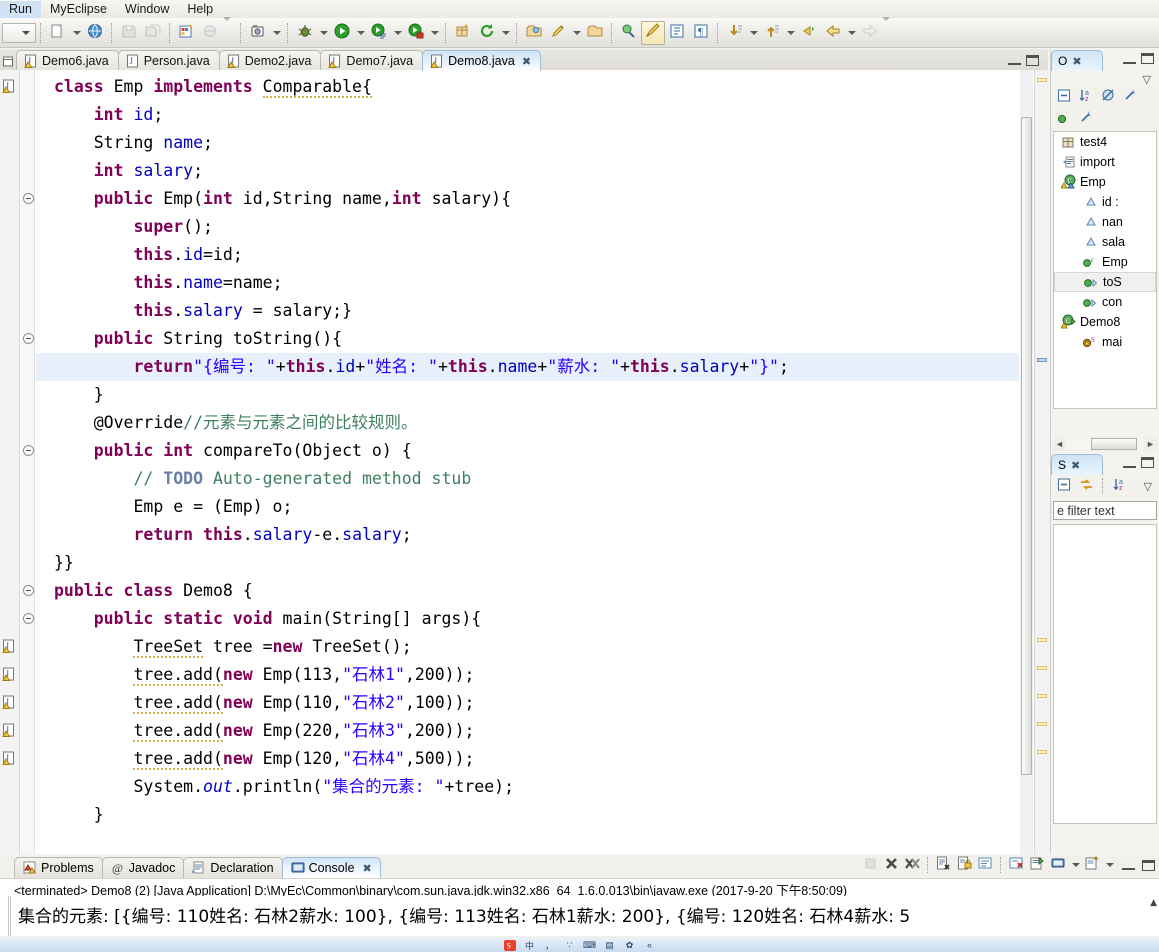 The height and width of the screenshot is (952, 1159). I want to click on editor-tab-person-java: J Person.java, so click(168, 60).